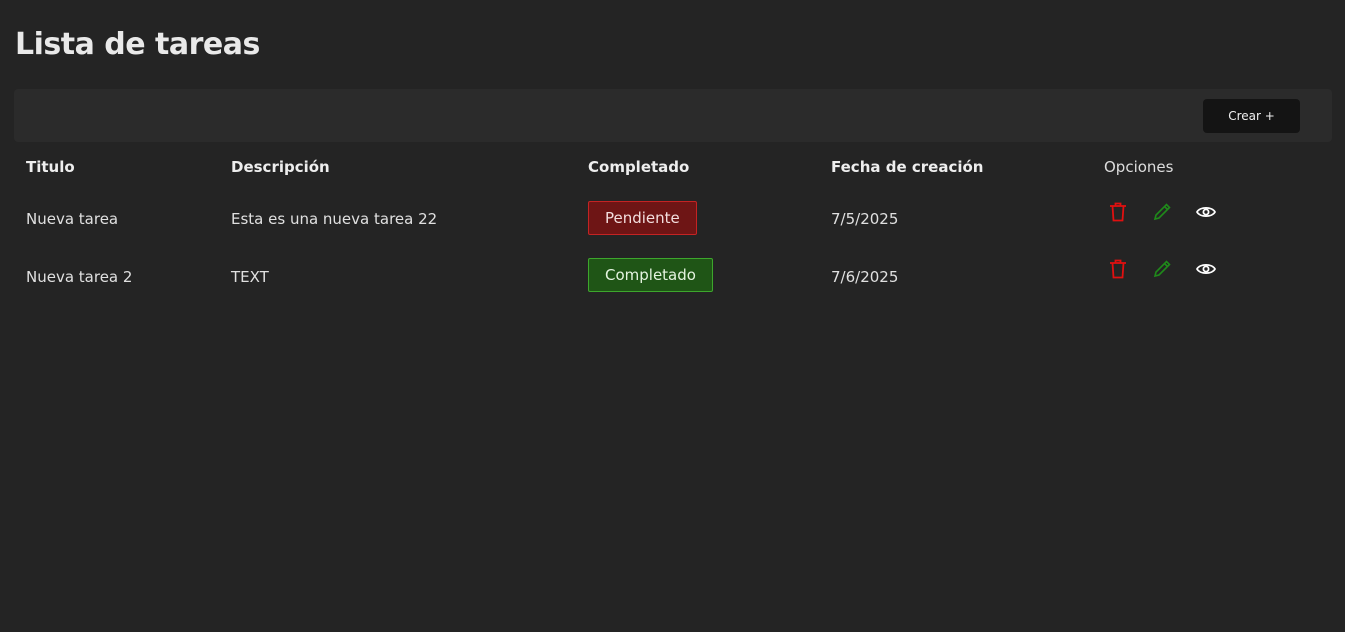  Describe the element at coordinates (673, 115) in the screenshot. I see `toolbar: Crear +` at that location.